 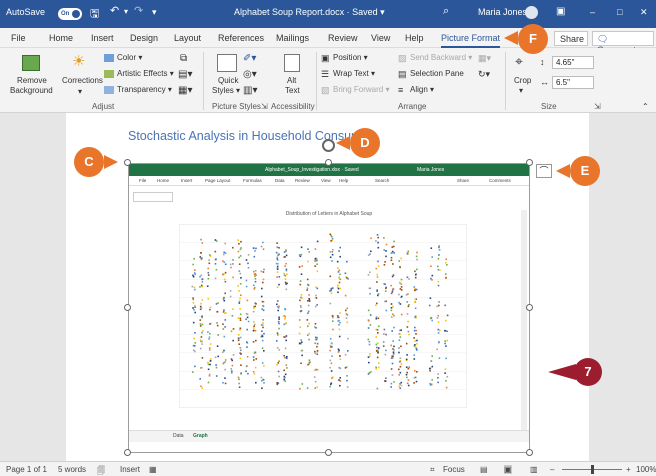 What do you see at coordinates (325, 74) in the screenshot?
I see `wrap-text-icon: ☰` at bounding box center [325, 74].